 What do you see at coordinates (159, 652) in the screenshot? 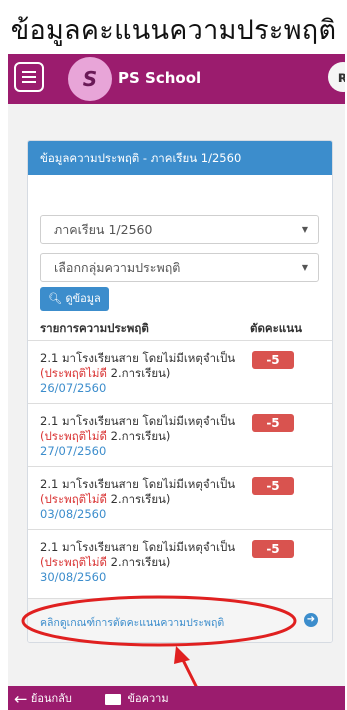
I see `annotation-overlay` at bounding box center [159, 652].